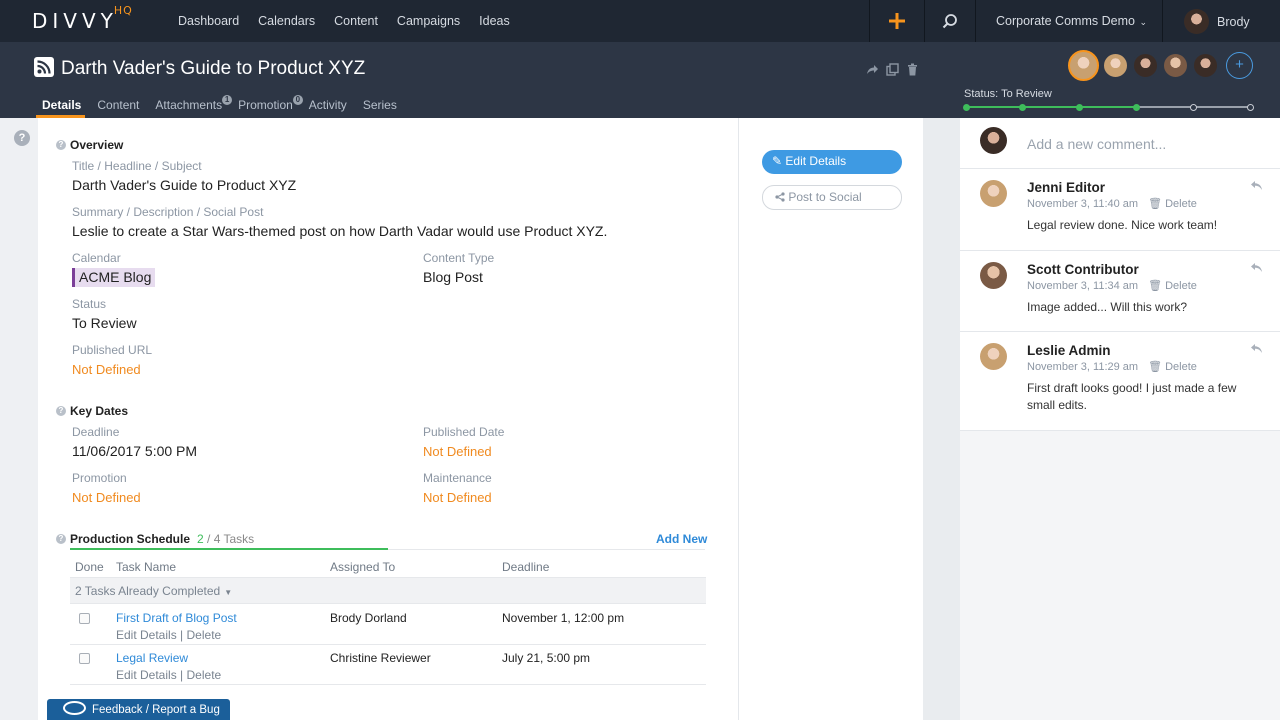 This screenshot has height=720, width=1280. I want to click on column-header-done: Done, so click(89, 567).